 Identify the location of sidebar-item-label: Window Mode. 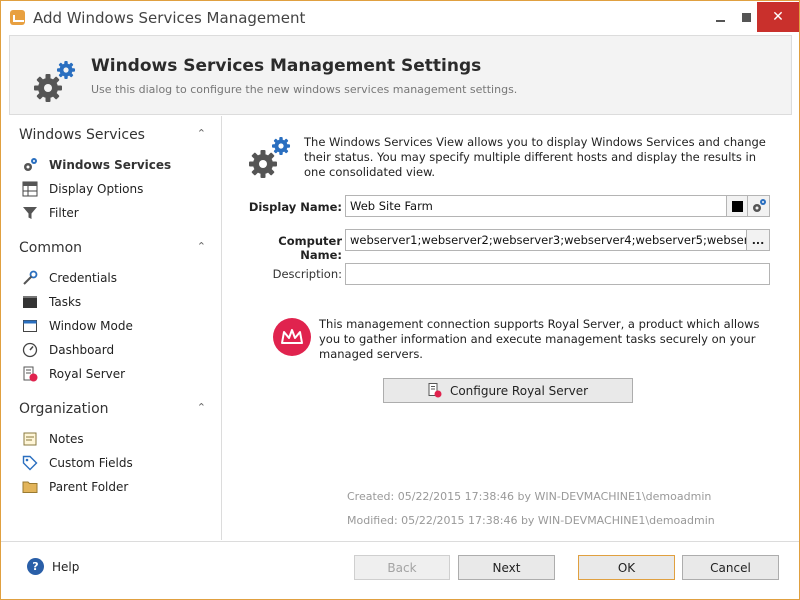
(91, 326).